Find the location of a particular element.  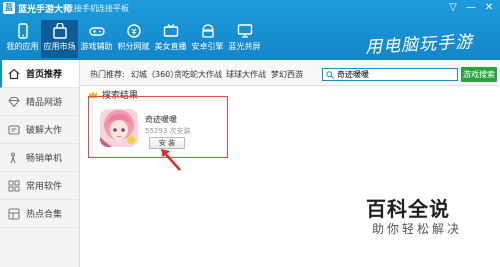

screen-icon is located at coordinates (244, 31).